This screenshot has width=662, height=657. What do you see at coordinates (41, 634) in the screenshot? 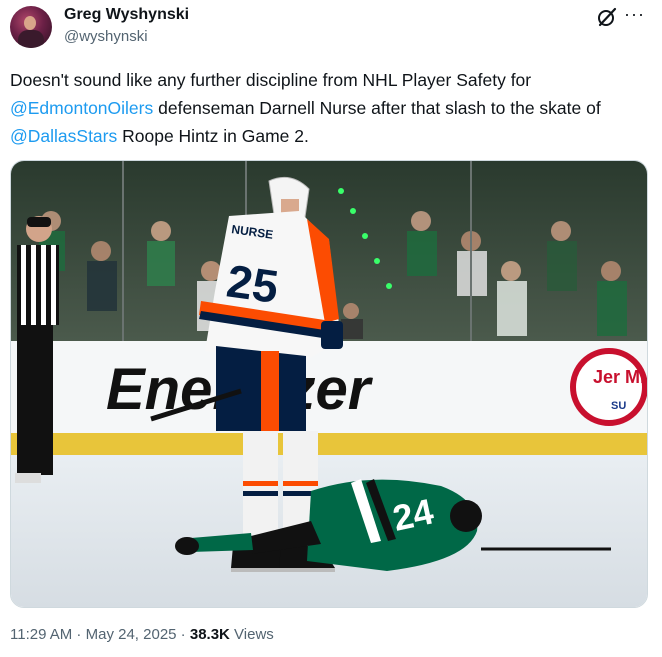
I see `tweet-time: 11:29 AM` at bounding box center [41, 634].